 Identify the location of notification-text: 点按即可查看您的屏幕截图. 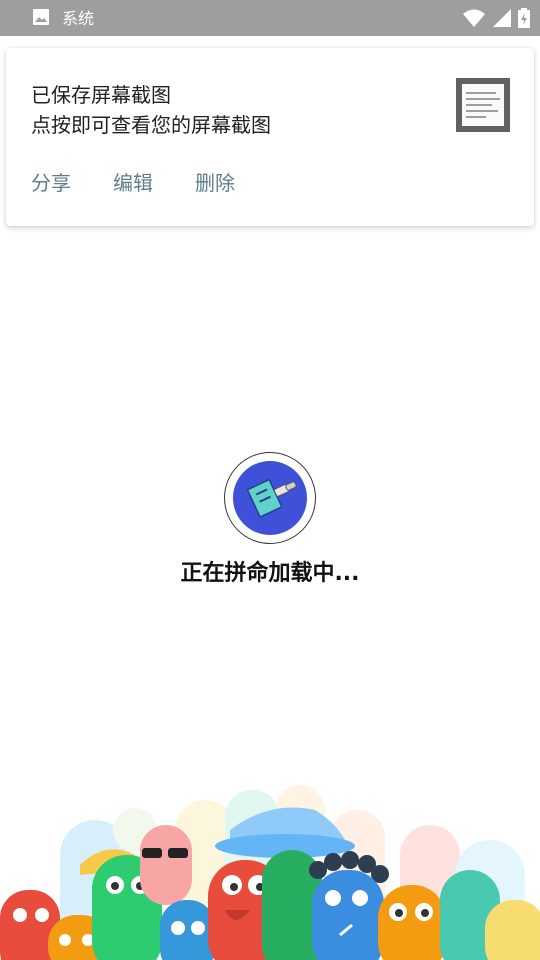
(151, 125).